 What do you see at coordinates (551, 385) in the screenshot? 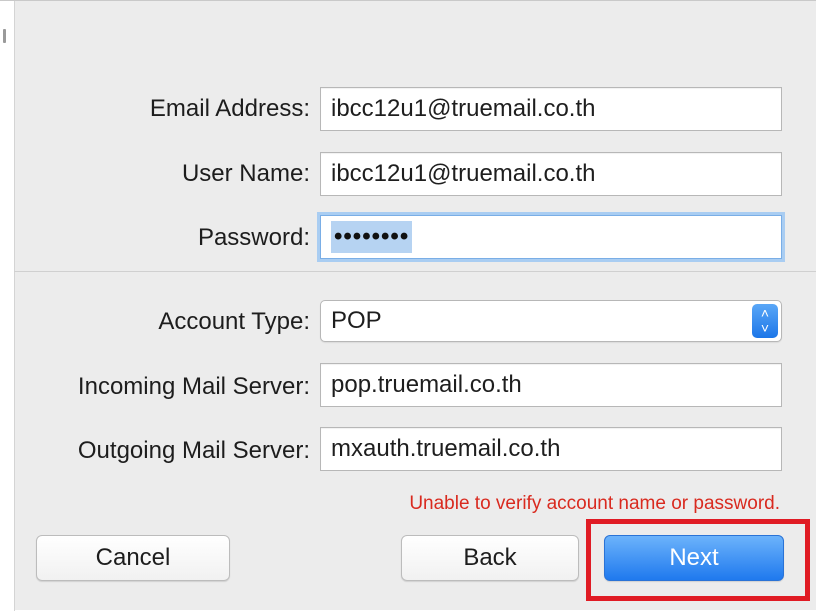
I see `incoming-server-field: pop.truemail.co.th` at bounding box center [551, 385].